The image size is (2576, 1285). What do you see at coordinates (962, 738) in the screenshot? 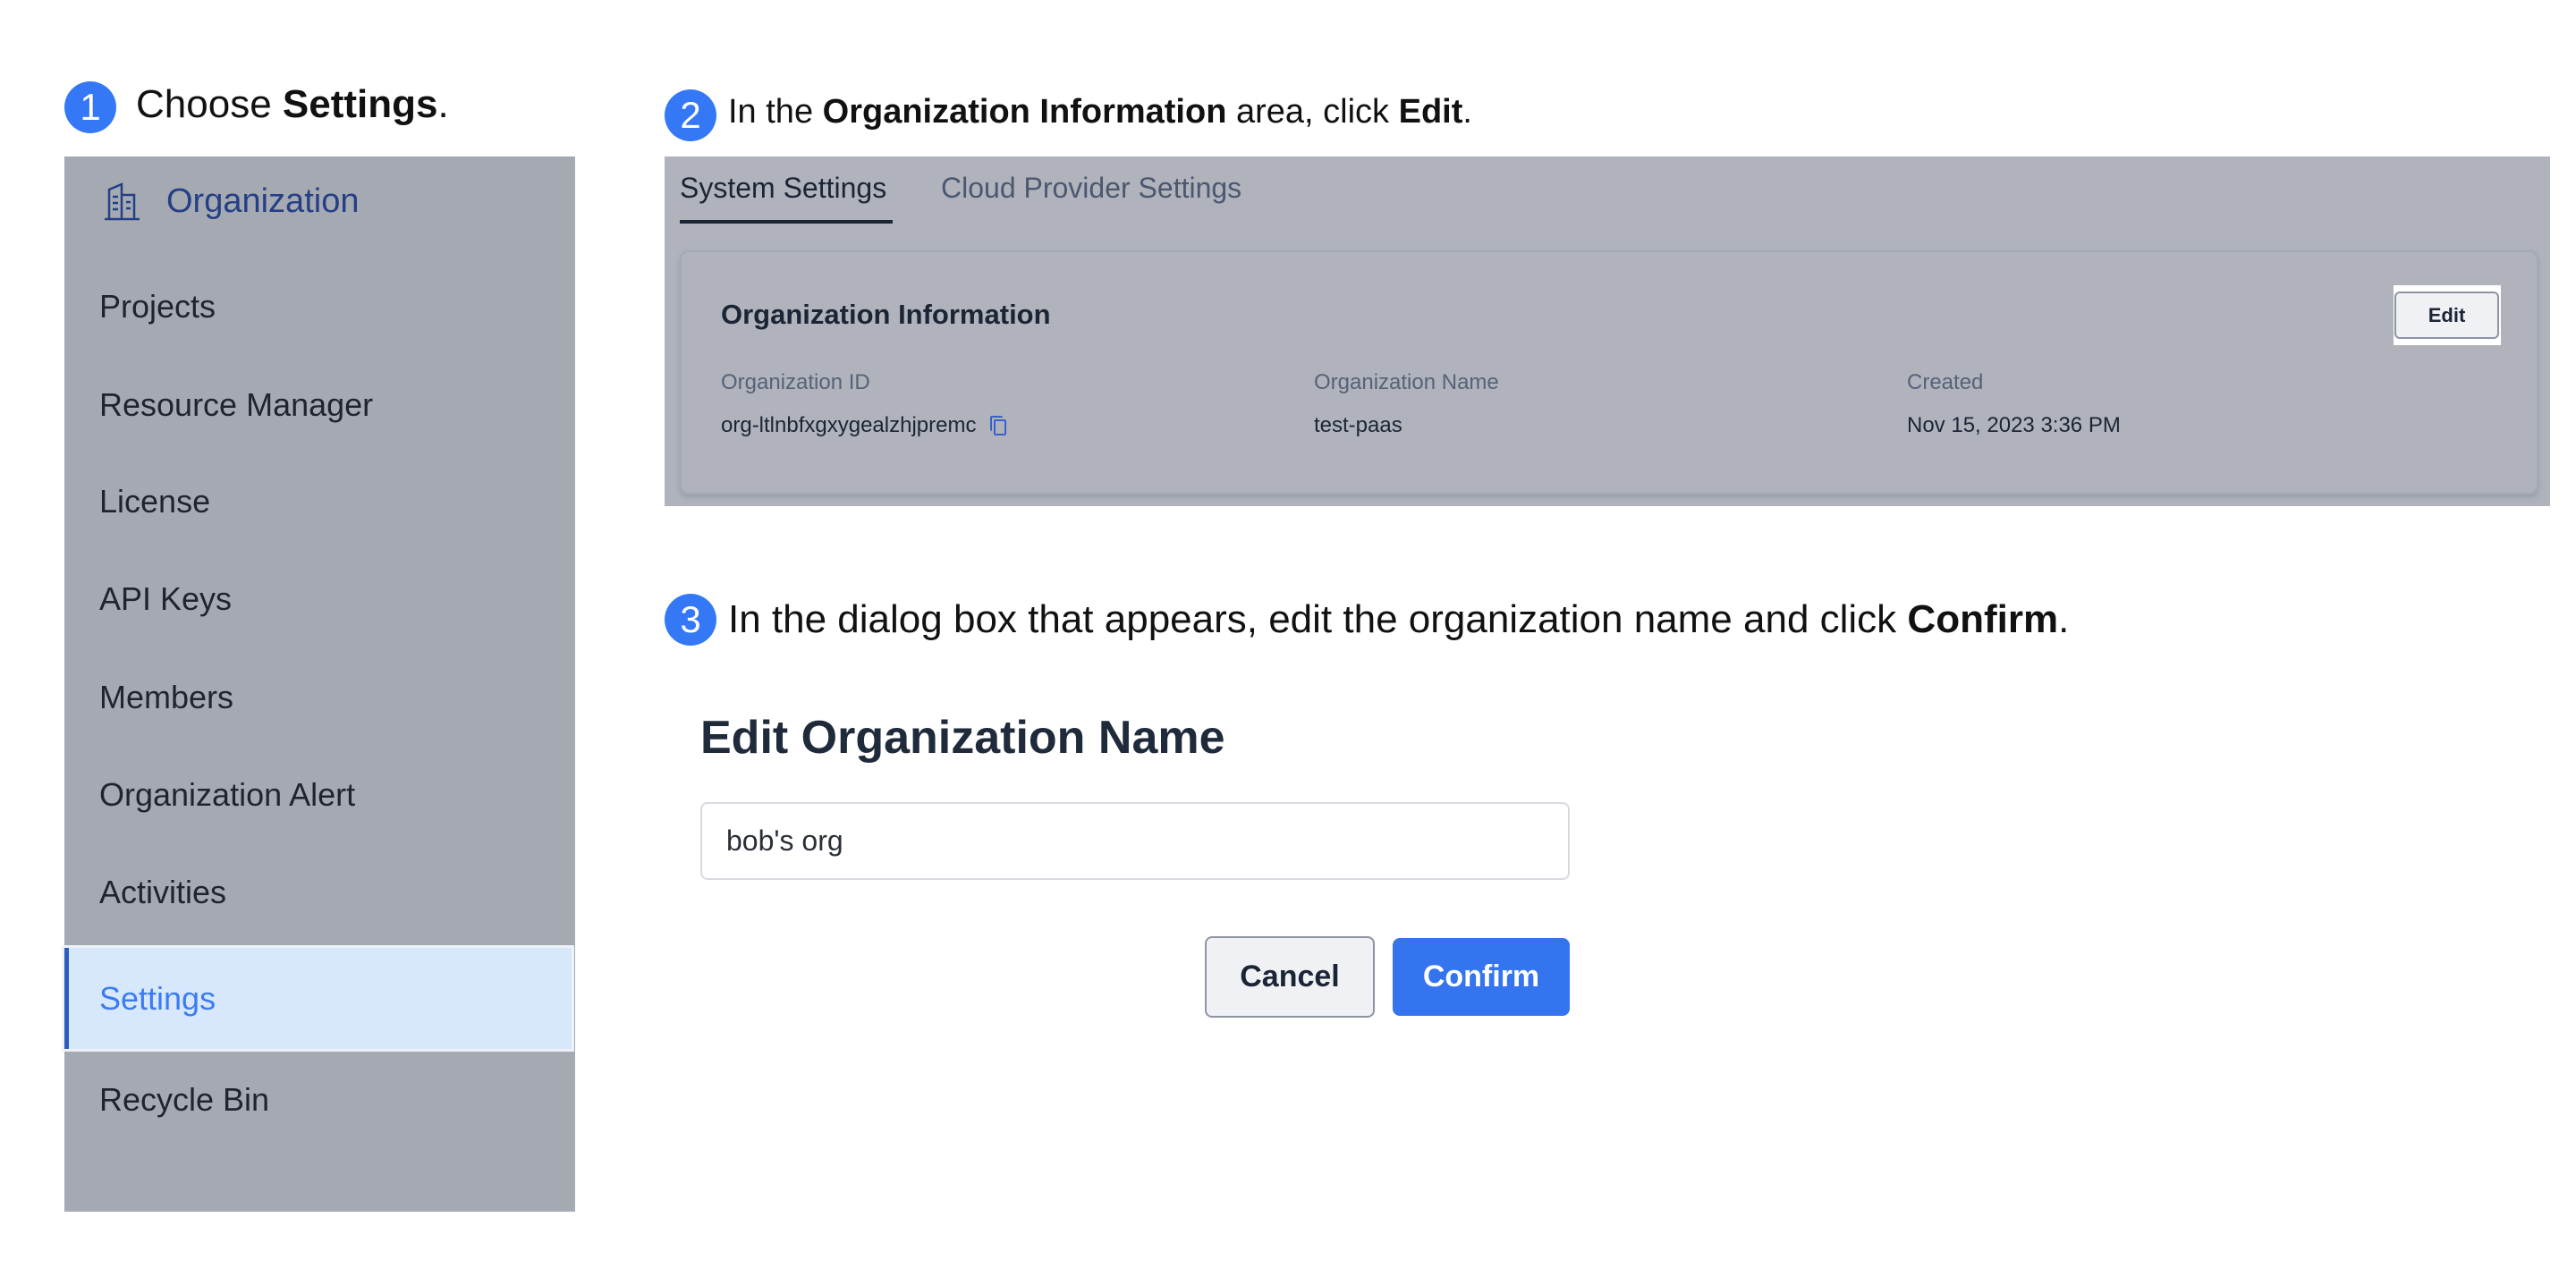
I see `dialog-title: Edit Organization Name` at bounding box center [962, 738].